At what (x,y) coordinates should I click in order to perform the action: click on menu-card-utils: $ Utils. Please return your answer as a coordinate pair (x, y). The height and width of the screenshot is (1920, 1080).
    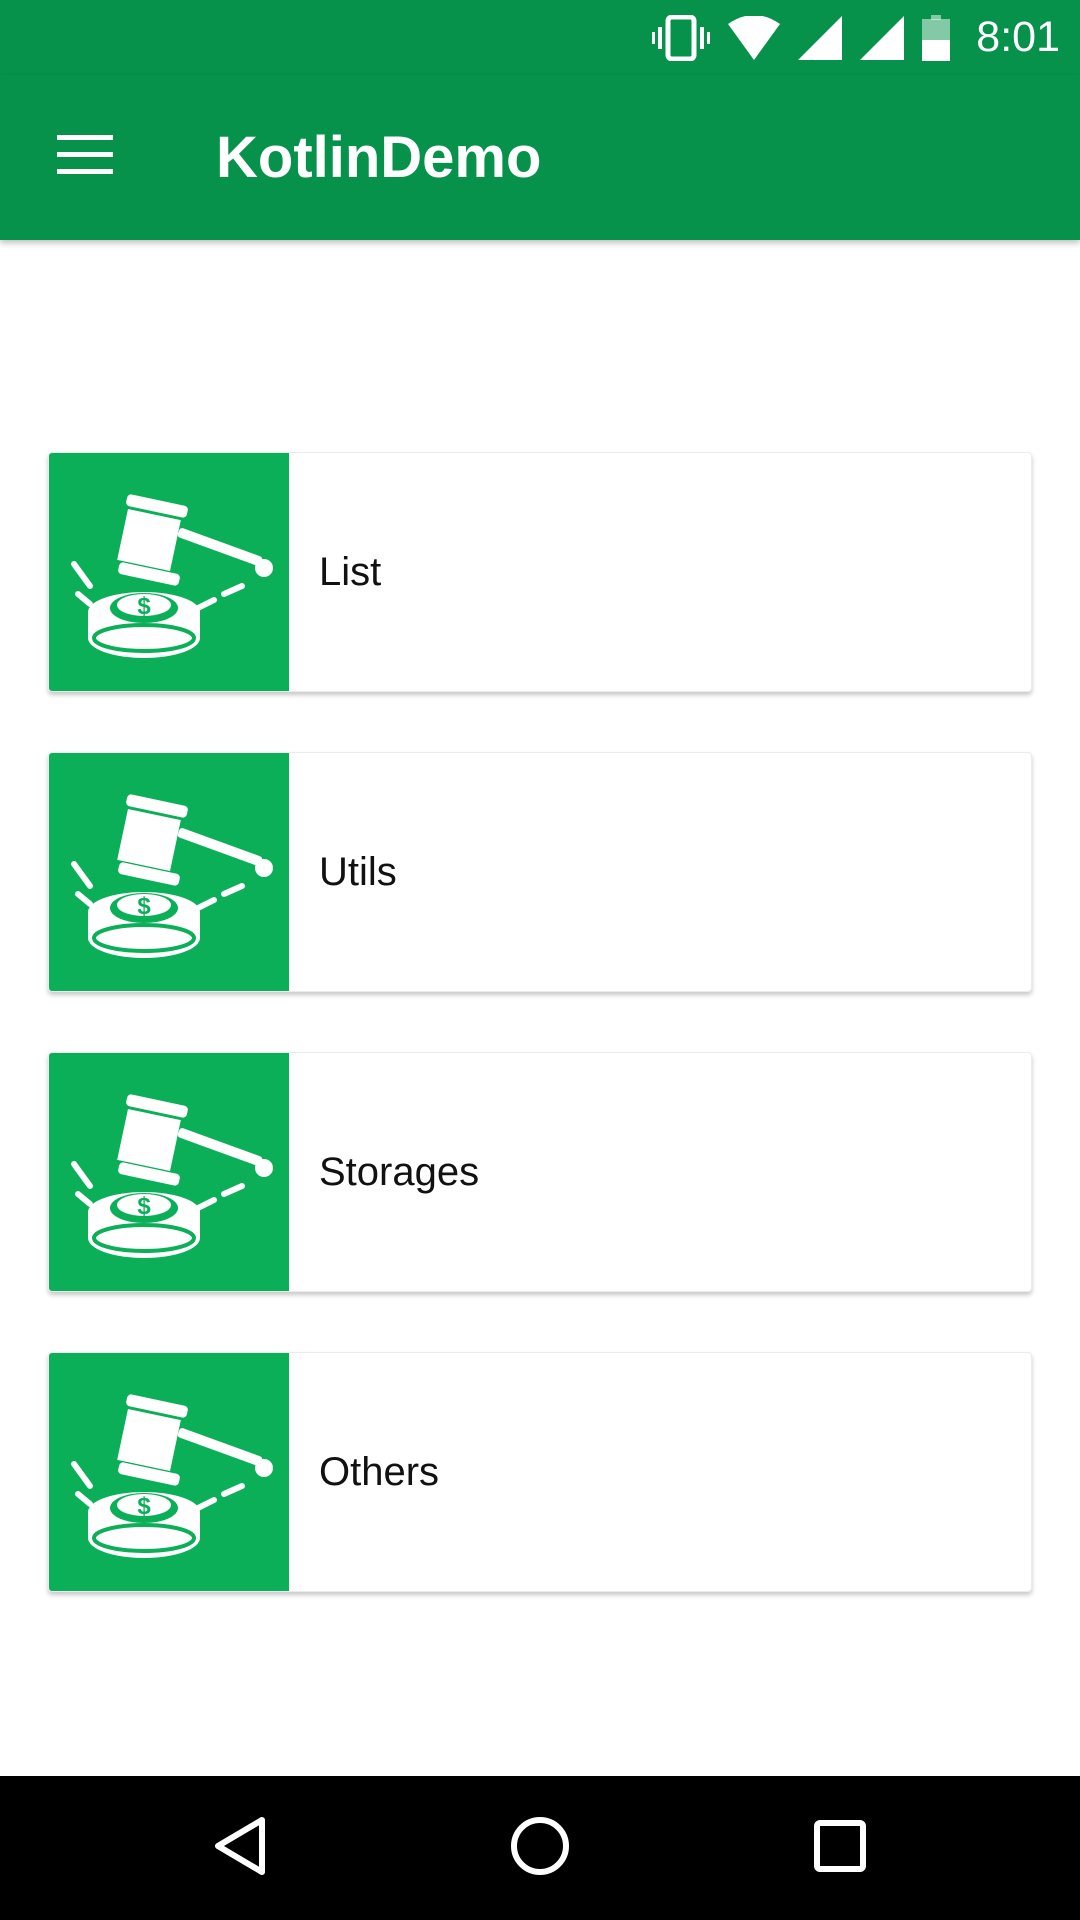
    Looking at the image, I should click on (540, 872).